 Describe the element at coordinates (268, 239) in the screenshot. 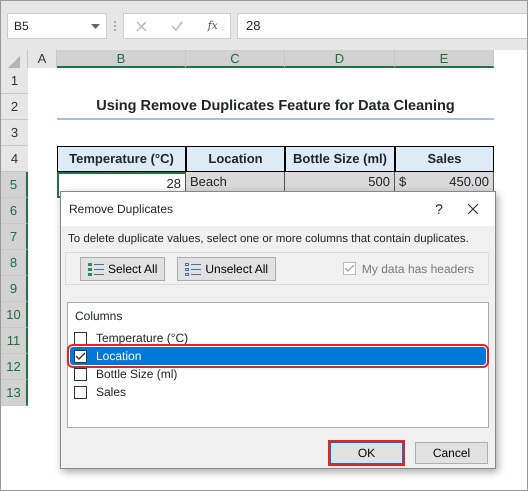

I see `instruction-text: To delete duplicate values, select one or more columns that contain duplicates.` at that location.